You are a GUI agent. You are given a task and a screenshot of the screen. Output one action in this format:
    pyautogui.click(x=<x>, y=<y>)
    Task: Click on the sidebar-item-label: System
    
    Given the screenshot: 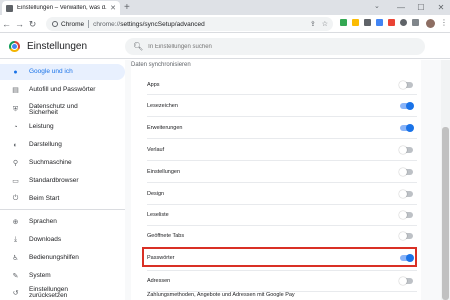 What is the action you would take?
    pyautogui.click(x=40, y=275)
    